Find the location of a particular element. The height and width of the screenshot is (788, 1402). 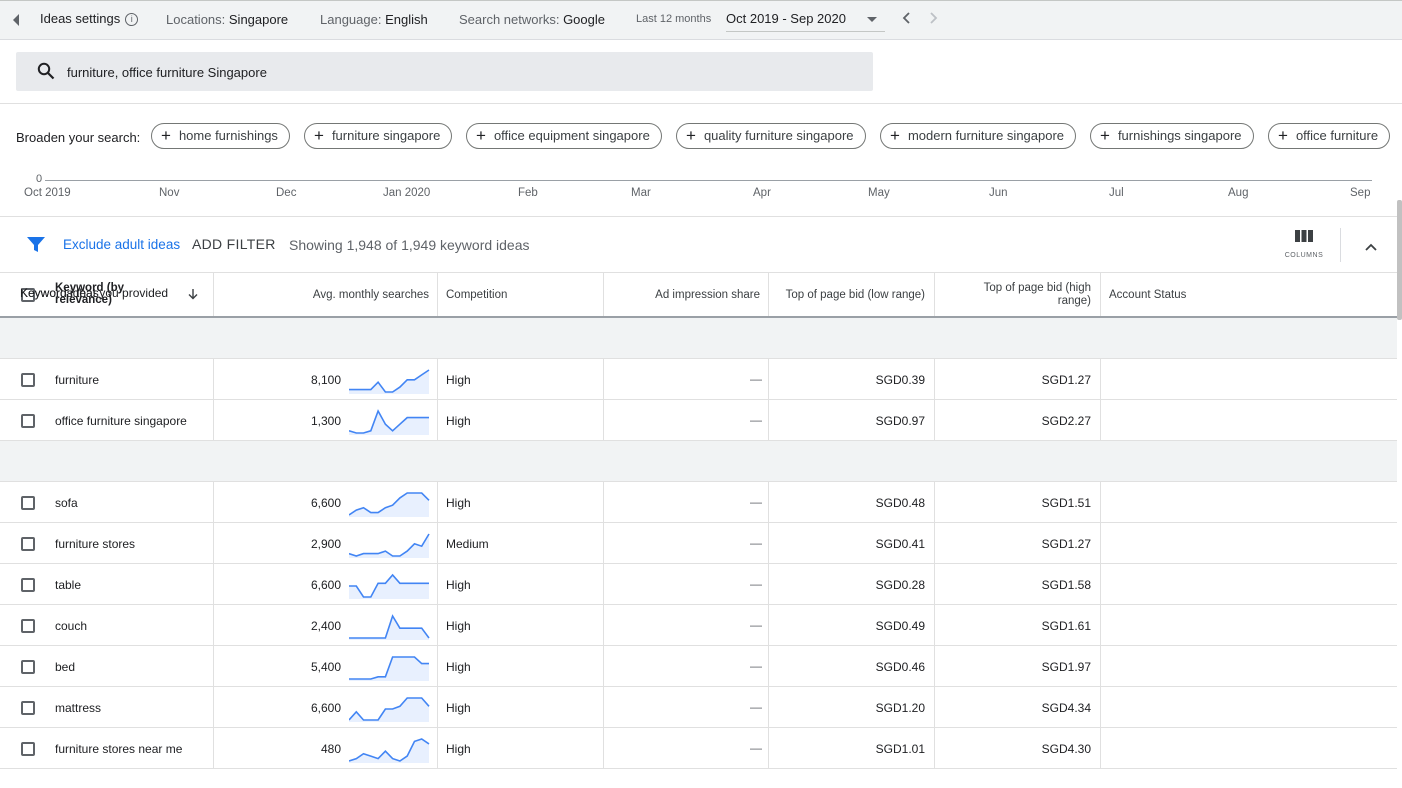

bid-low-cell: SGD0.48 is located at coordinates (852, 502).